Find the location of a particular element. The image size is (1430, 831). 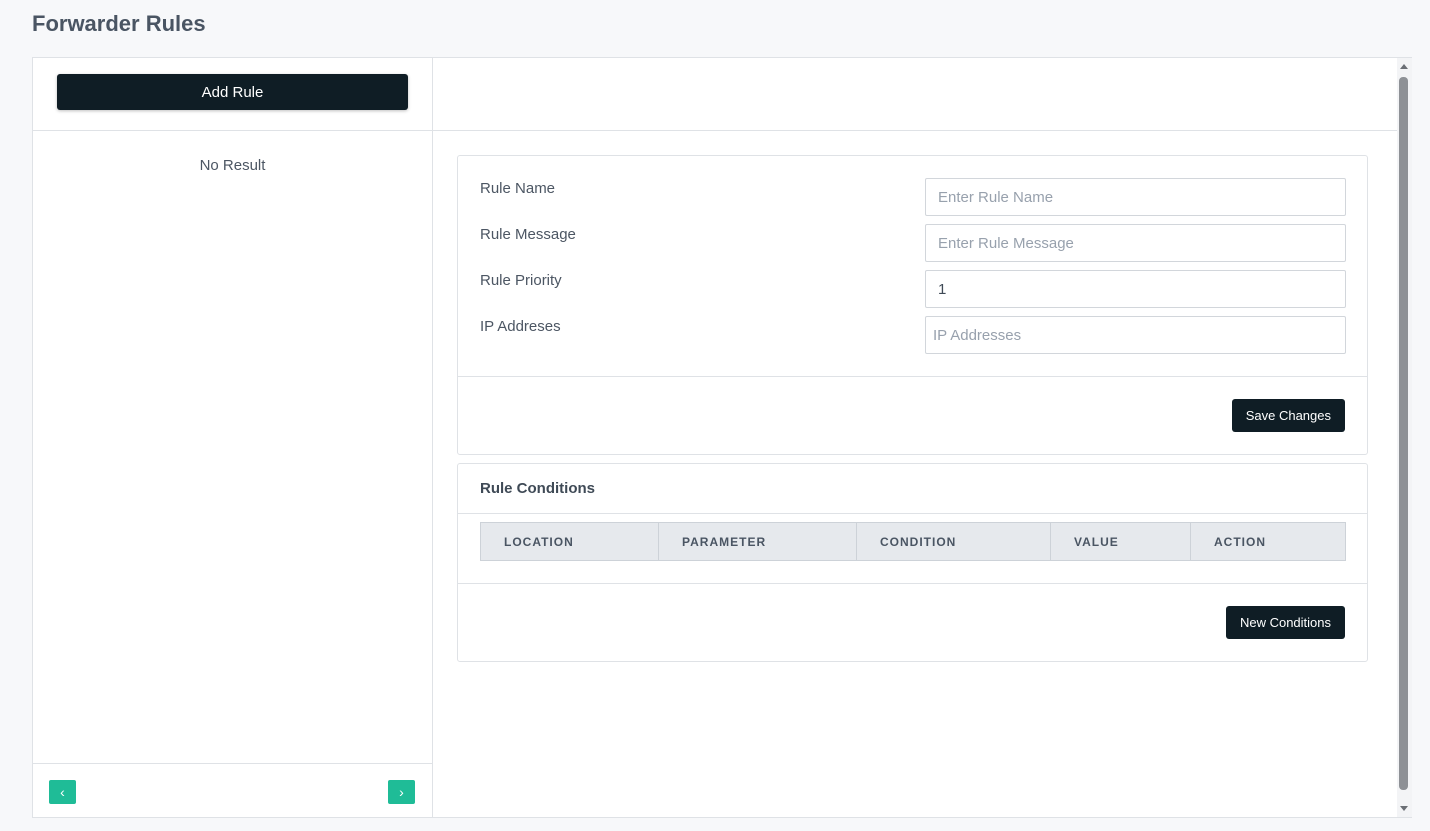

sidebar-pagination: ‹ › is located at coordinates (232, 790).